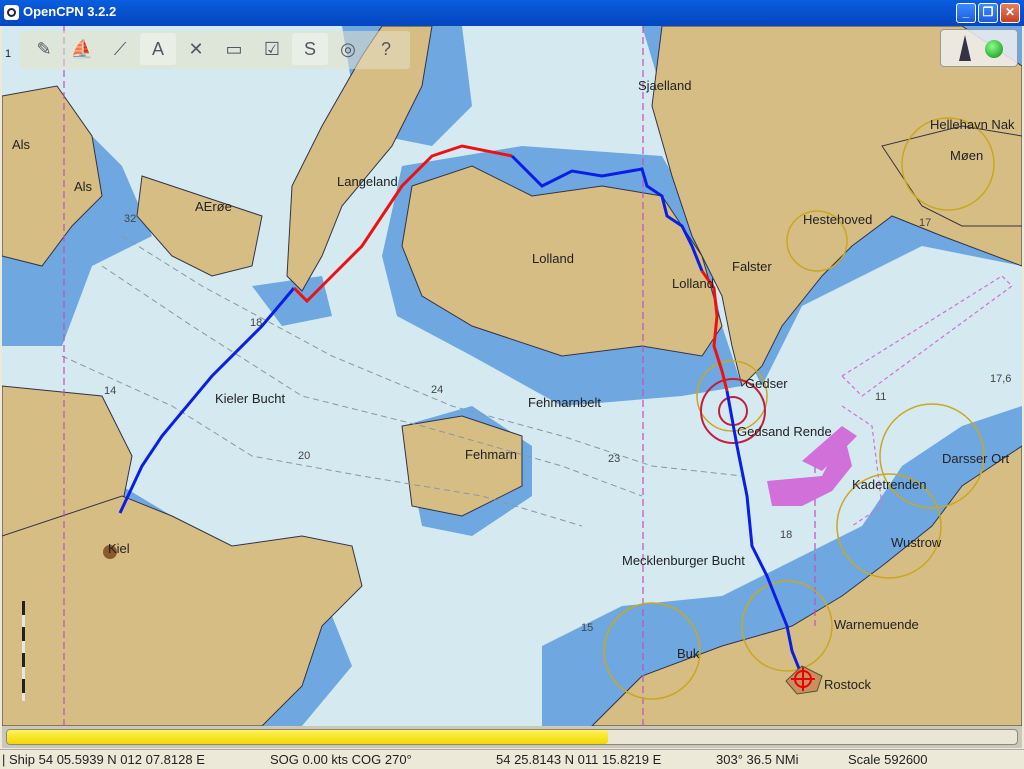  Describe the element at coordinates (966, 13) in the screenshot. I see `minimize-button: _` at that location.